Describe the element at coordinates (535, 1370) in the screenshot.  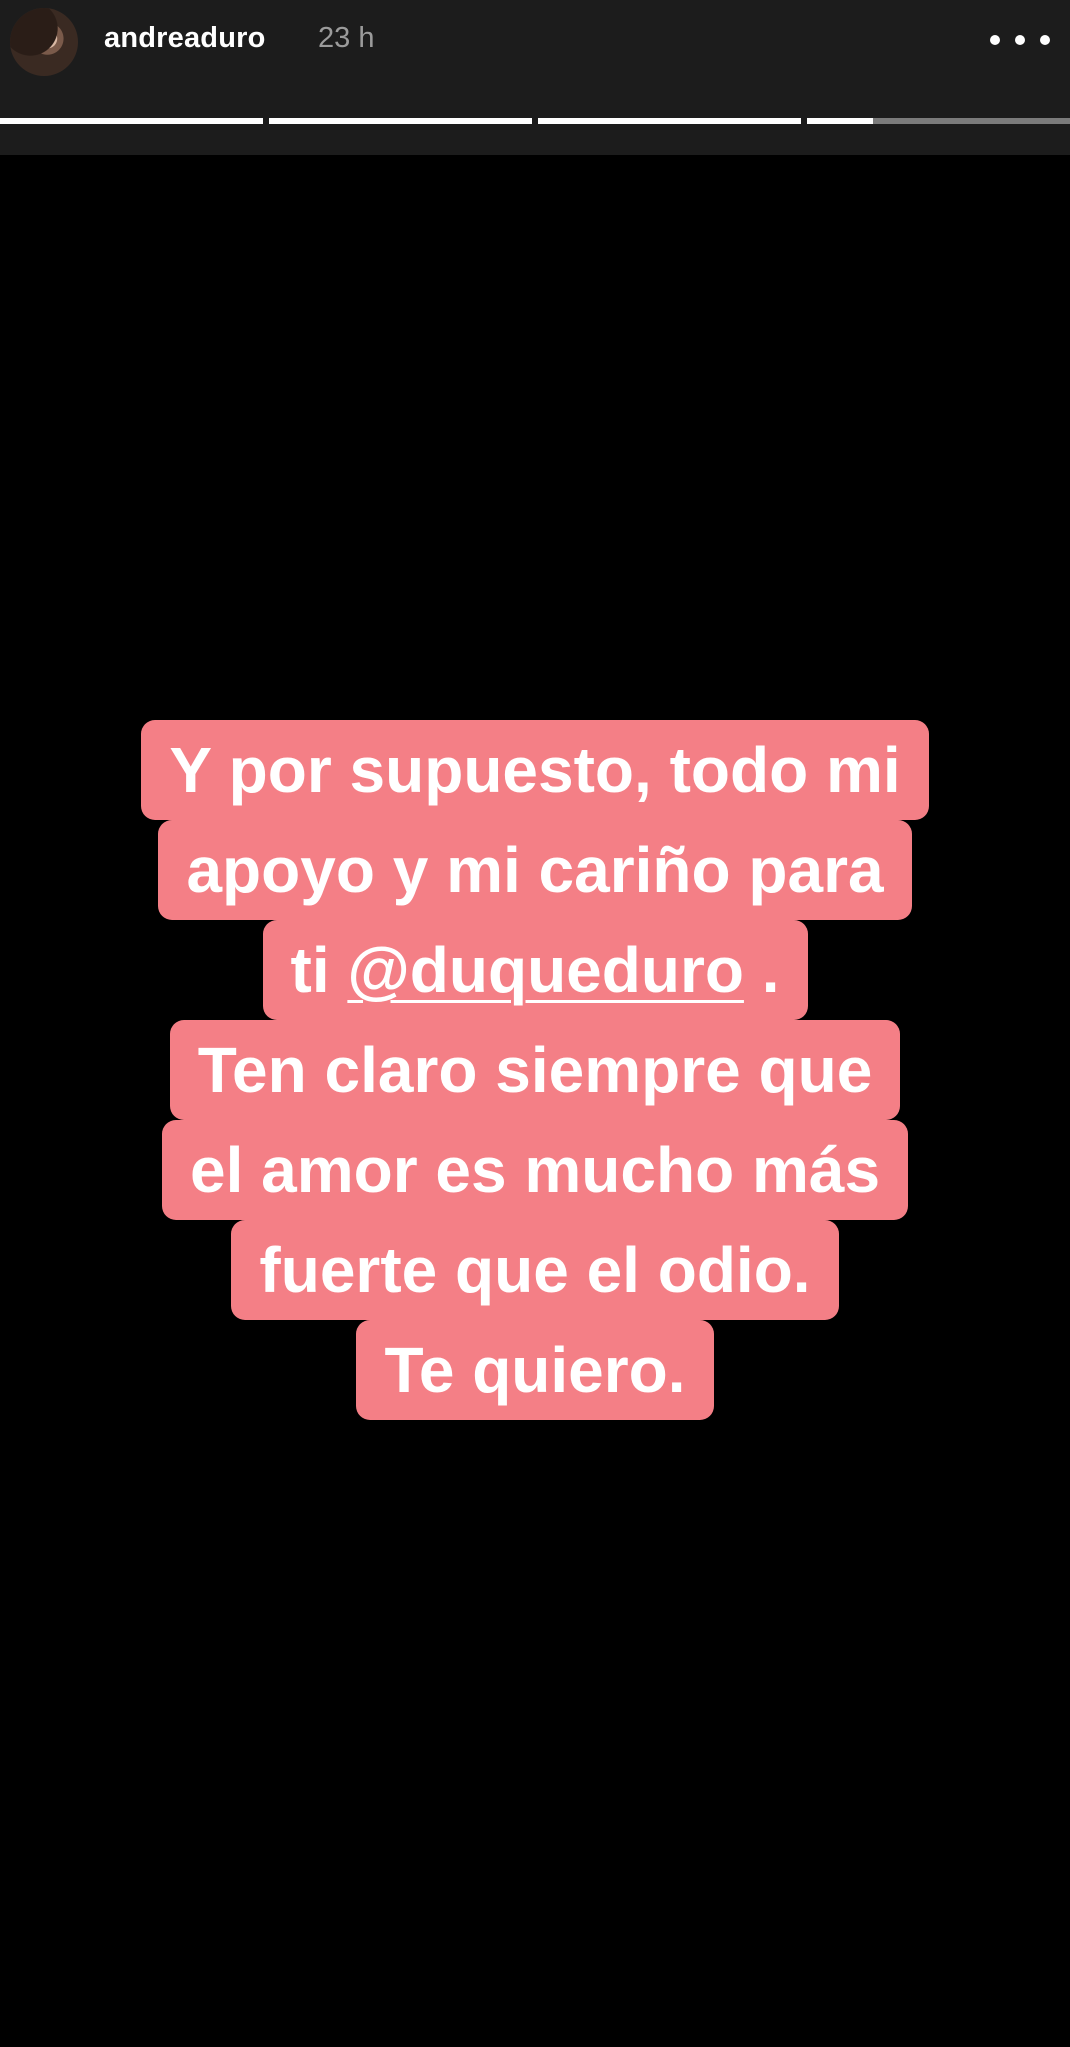
I see `caption-line: Te quiero.` at that location.